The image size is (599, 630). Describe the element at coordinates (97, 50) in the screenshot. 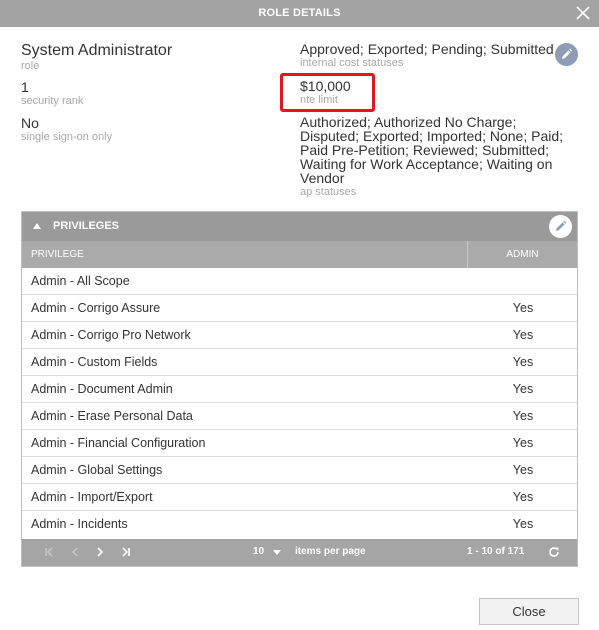

I see `role-value: System Administrator` at that location.